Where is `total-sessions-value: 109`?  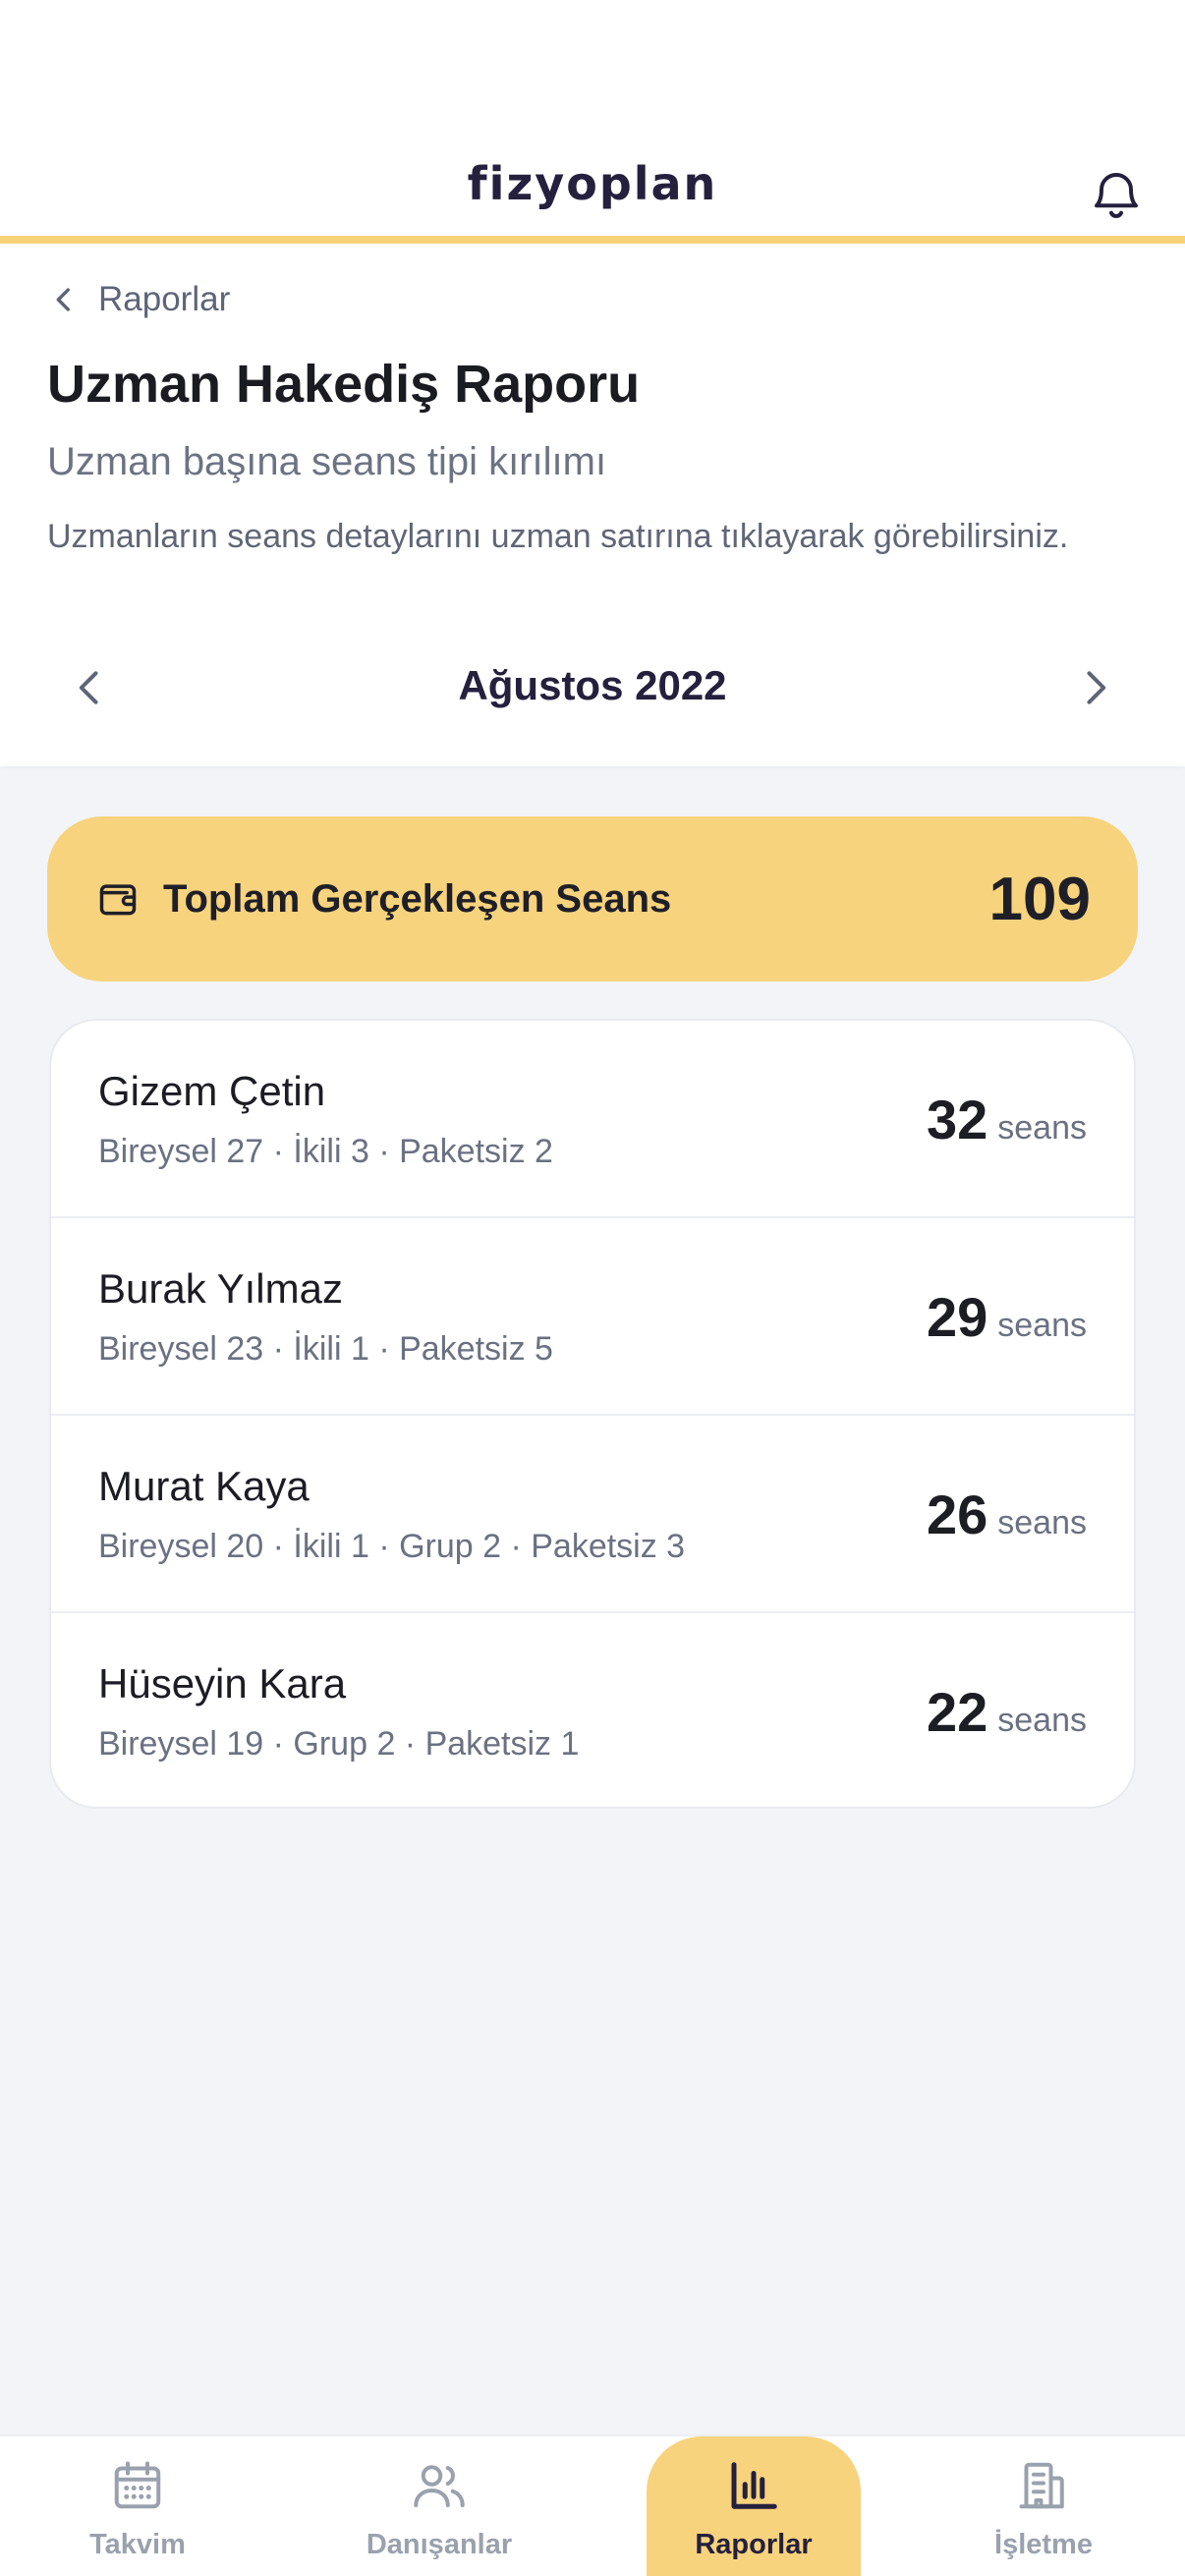 total-sessions-value: 109 is located at coordinates (1040, 899).